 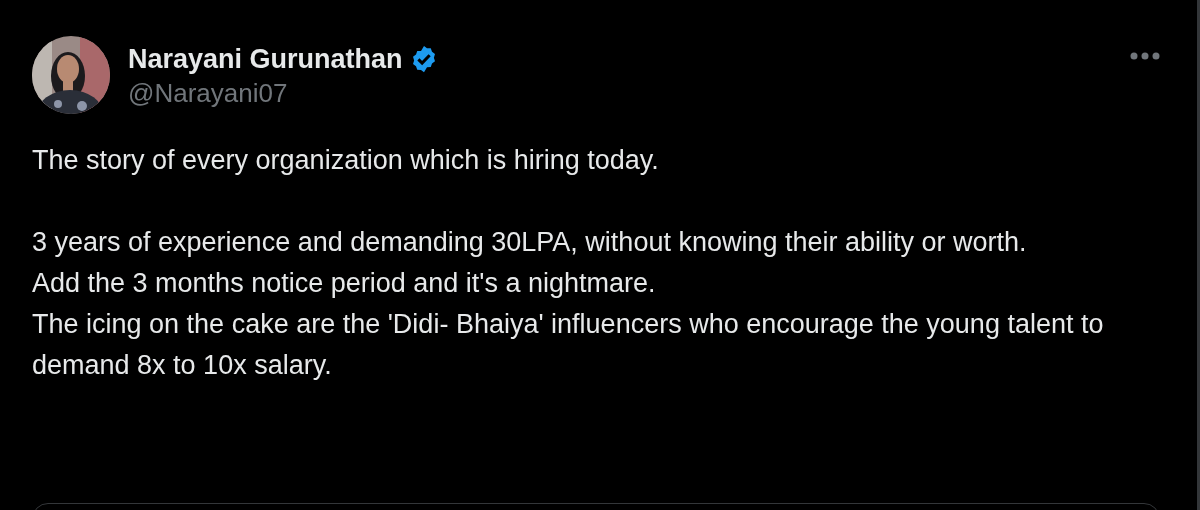 I want to click on author-handle: @Narayani07, so click(x=208, y=93).